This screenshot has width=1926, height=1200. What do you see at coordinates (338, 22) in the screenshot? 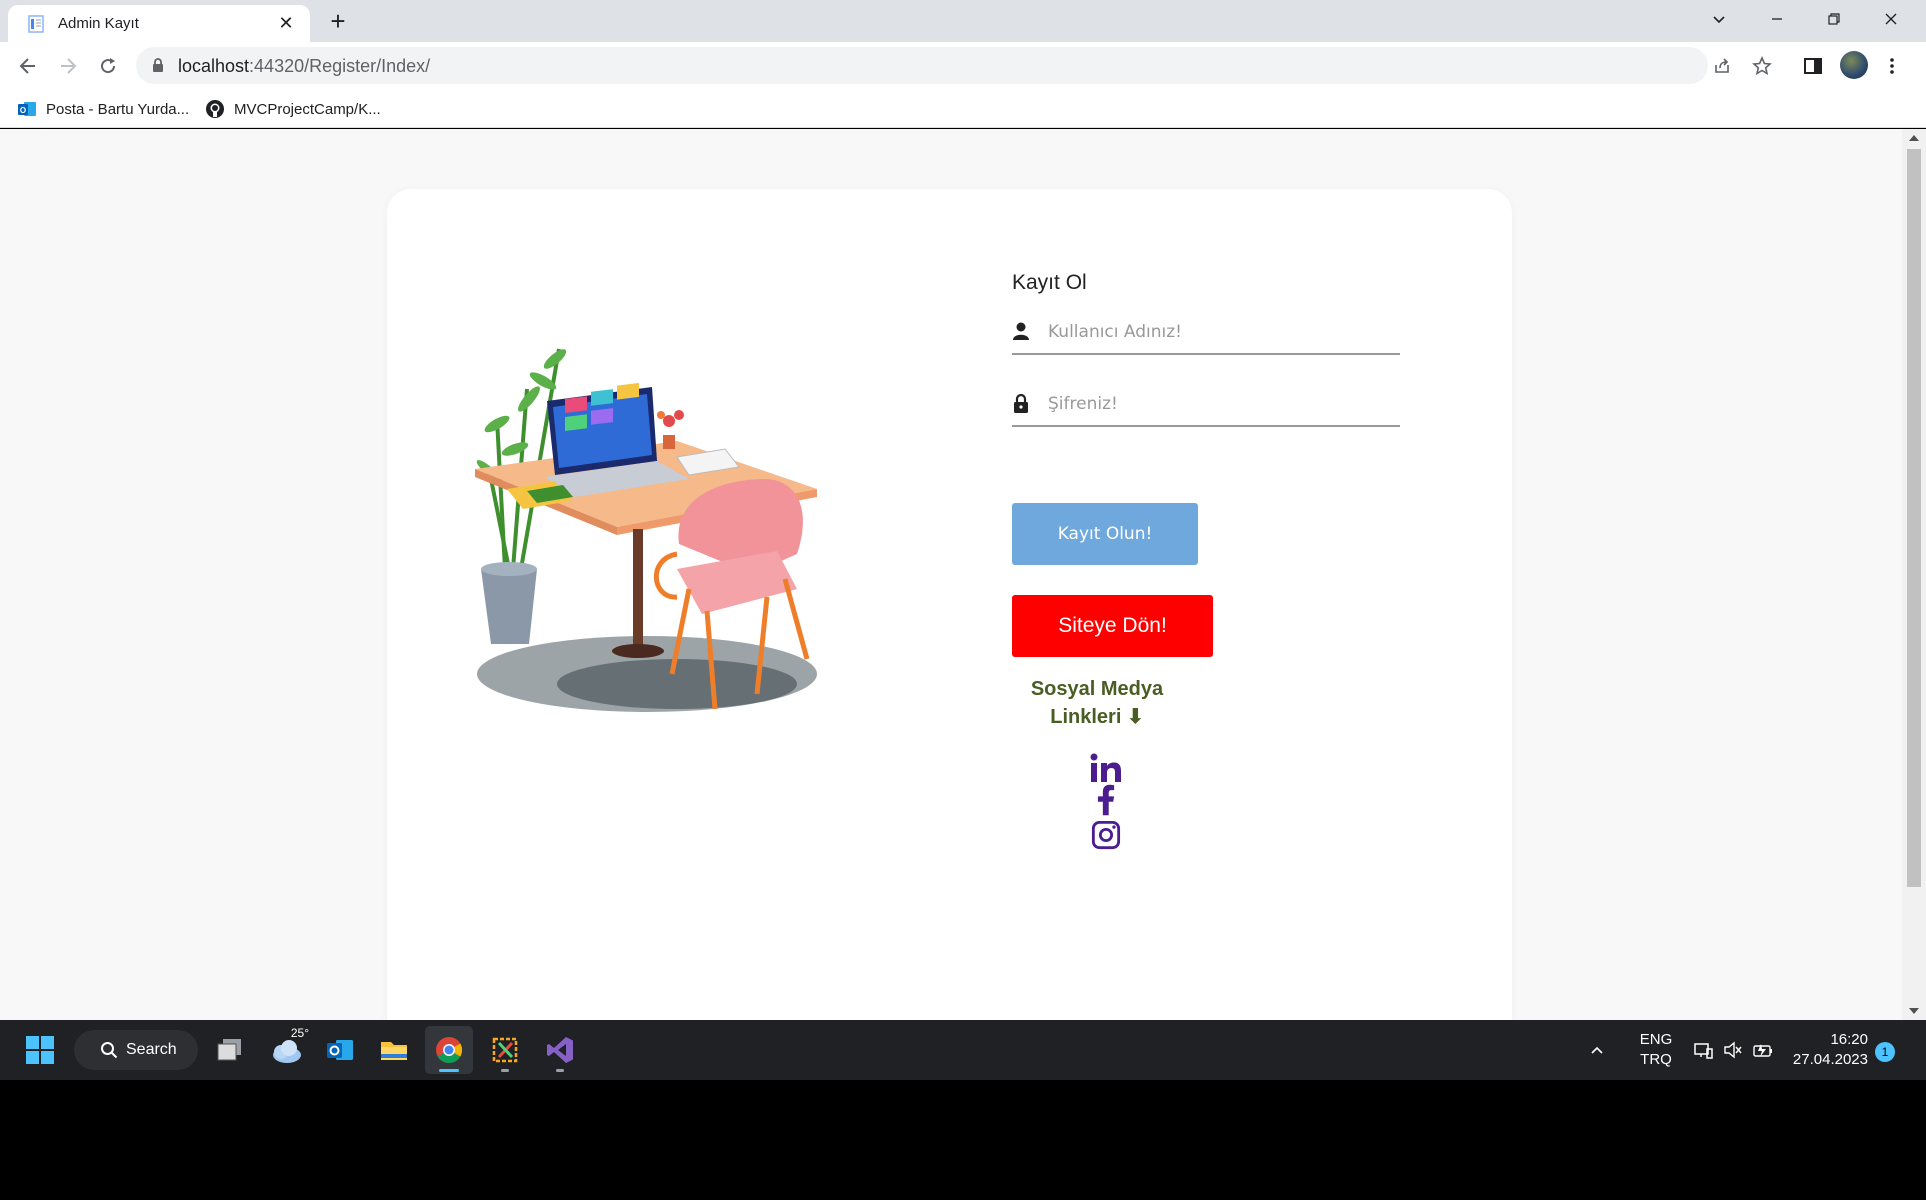
I see `new-tab-button: +` at bounding box center [338, 22].